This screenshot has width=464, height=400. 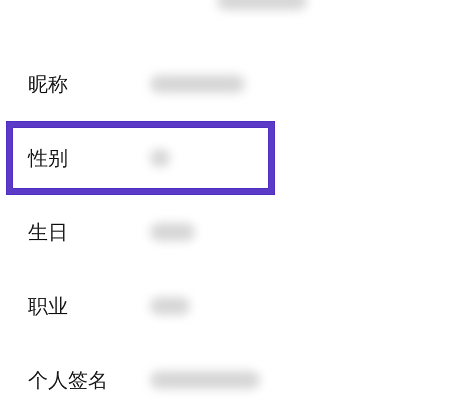 I want to click on field-label: 个人签名, so click(x=68, y=380).